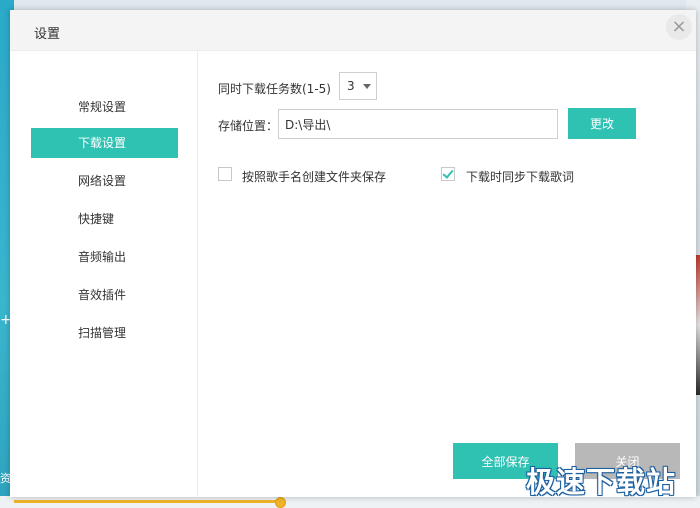  Describe the element at coordinates (147, 501) in the screenshot. I see `playback-progress-bar` at that location.